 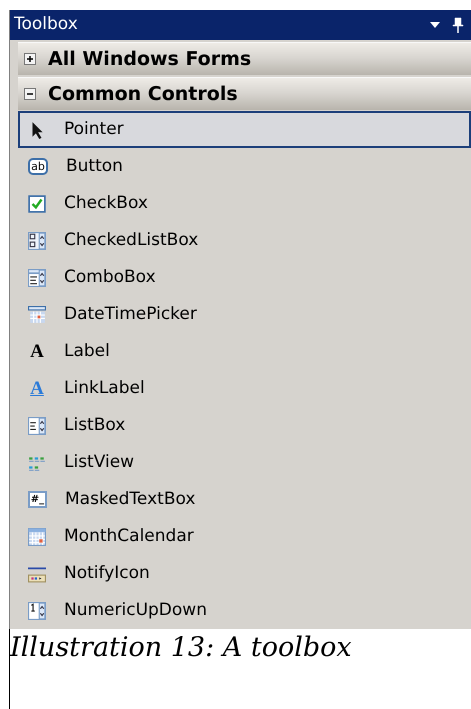 I want to click on button-icon: ab, so click(x=38, y=166).